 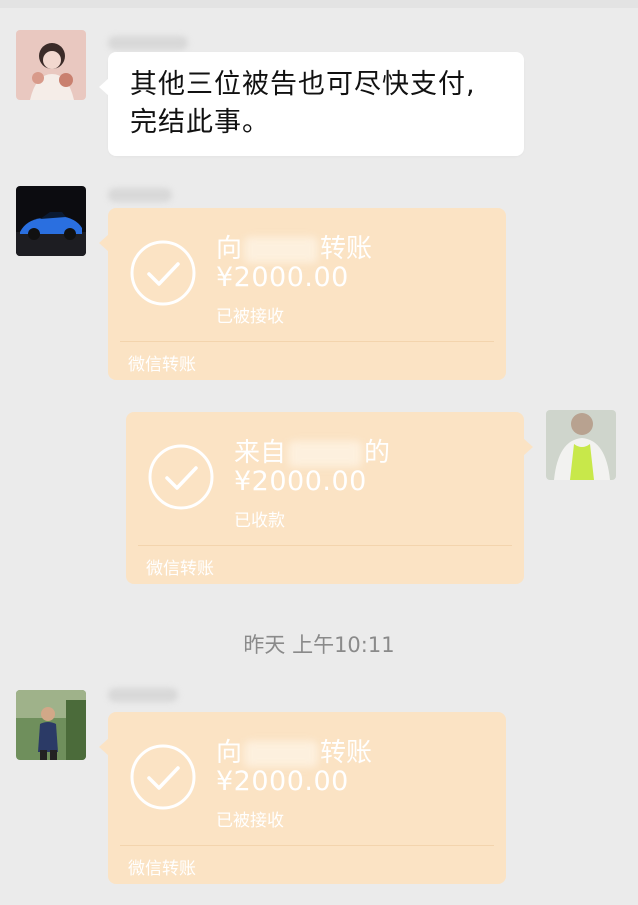 What do you see at coordinates (259, 521) in the screenshot?
I see `transfer-status: 已收款` at bounding box center [259, 521].